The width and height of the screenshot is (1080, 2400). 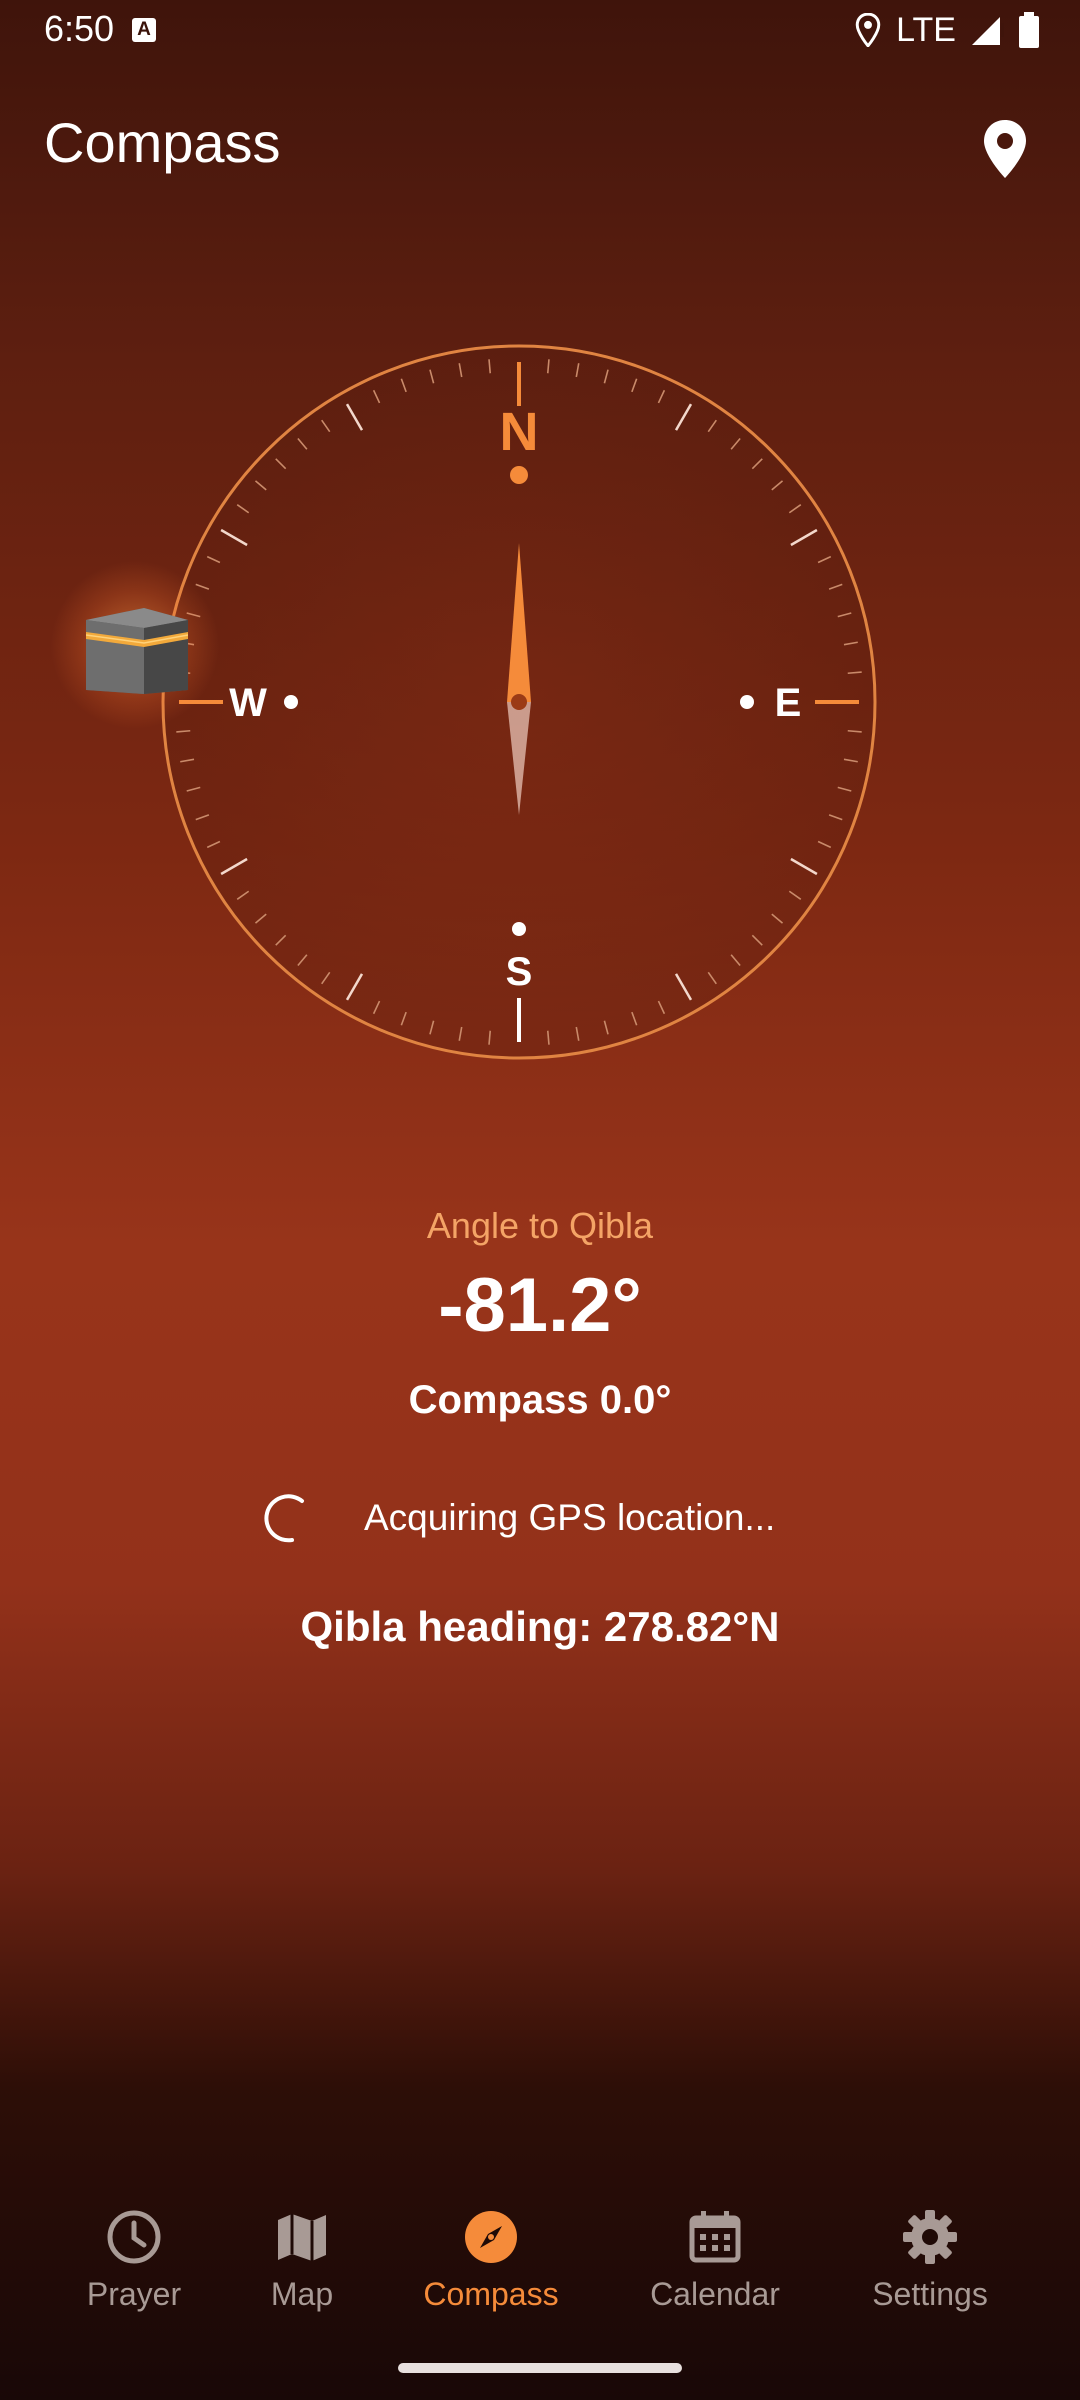 I want to click on nav-item-prayer: Prayer, so click(x=134, y=2260).